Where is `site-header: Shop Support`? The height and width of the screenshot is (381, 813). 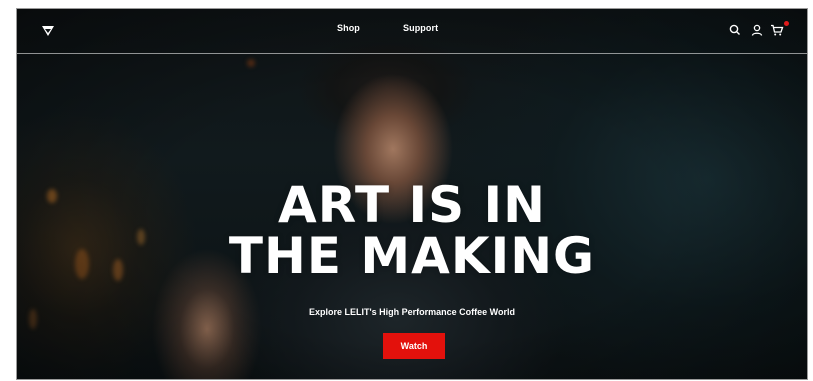
site-header: Shop Support is located at coordinates (412, 31).